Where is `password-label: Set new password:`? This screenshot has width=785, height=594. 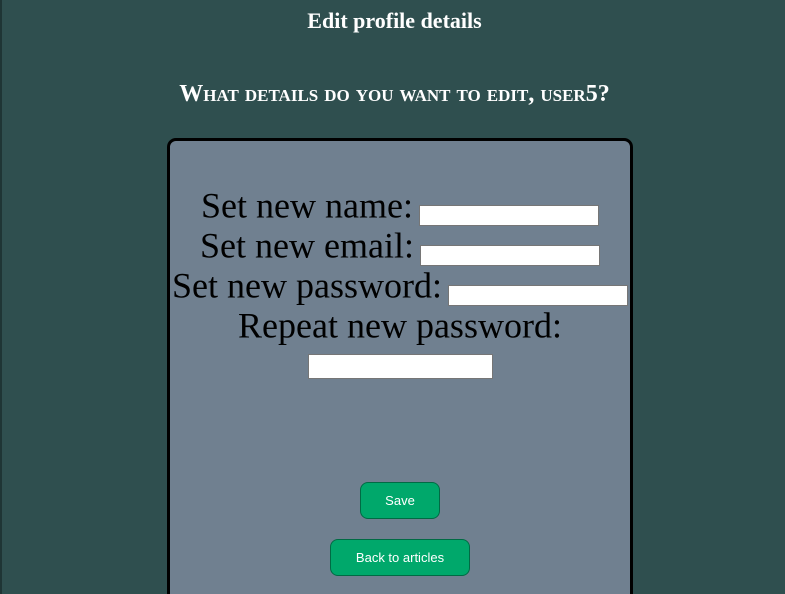
password-label: Set new password: is located at coordinates (307, 285).